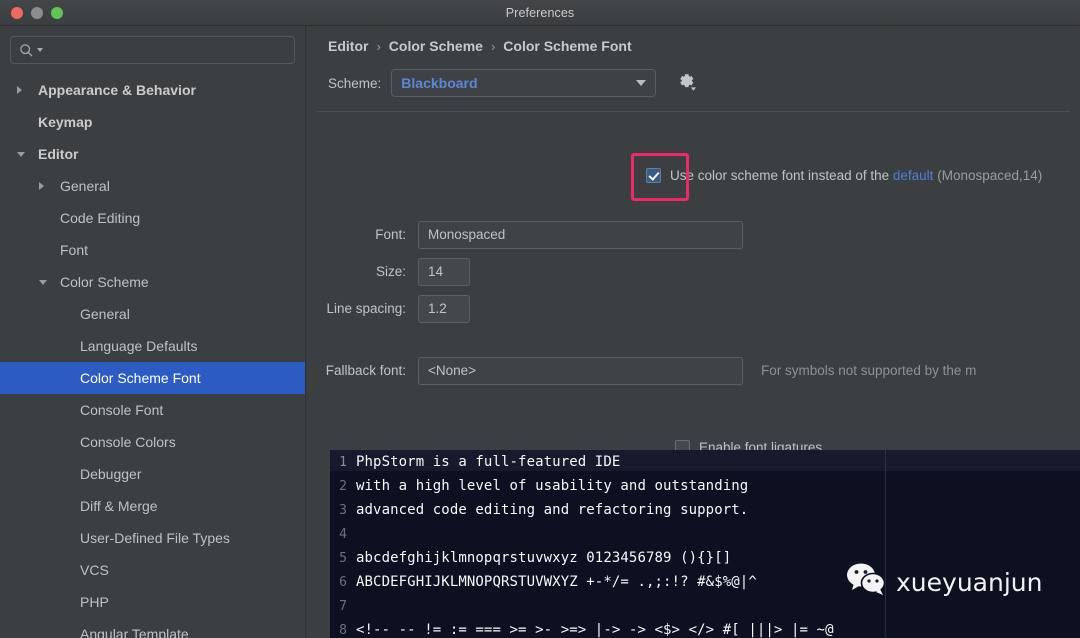  I want to click on sidebar-item-angular-template: Angular Template, so click(152, 628).